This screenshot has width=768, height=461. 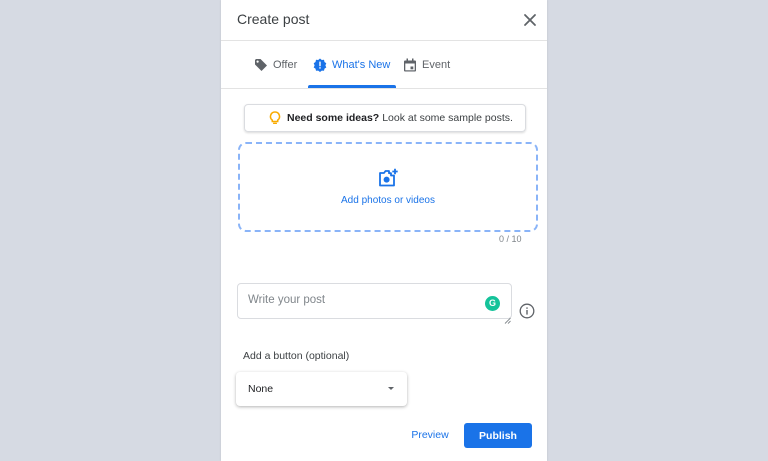 I want to click on dialog-header: Create post, so click(x=384, y=20).